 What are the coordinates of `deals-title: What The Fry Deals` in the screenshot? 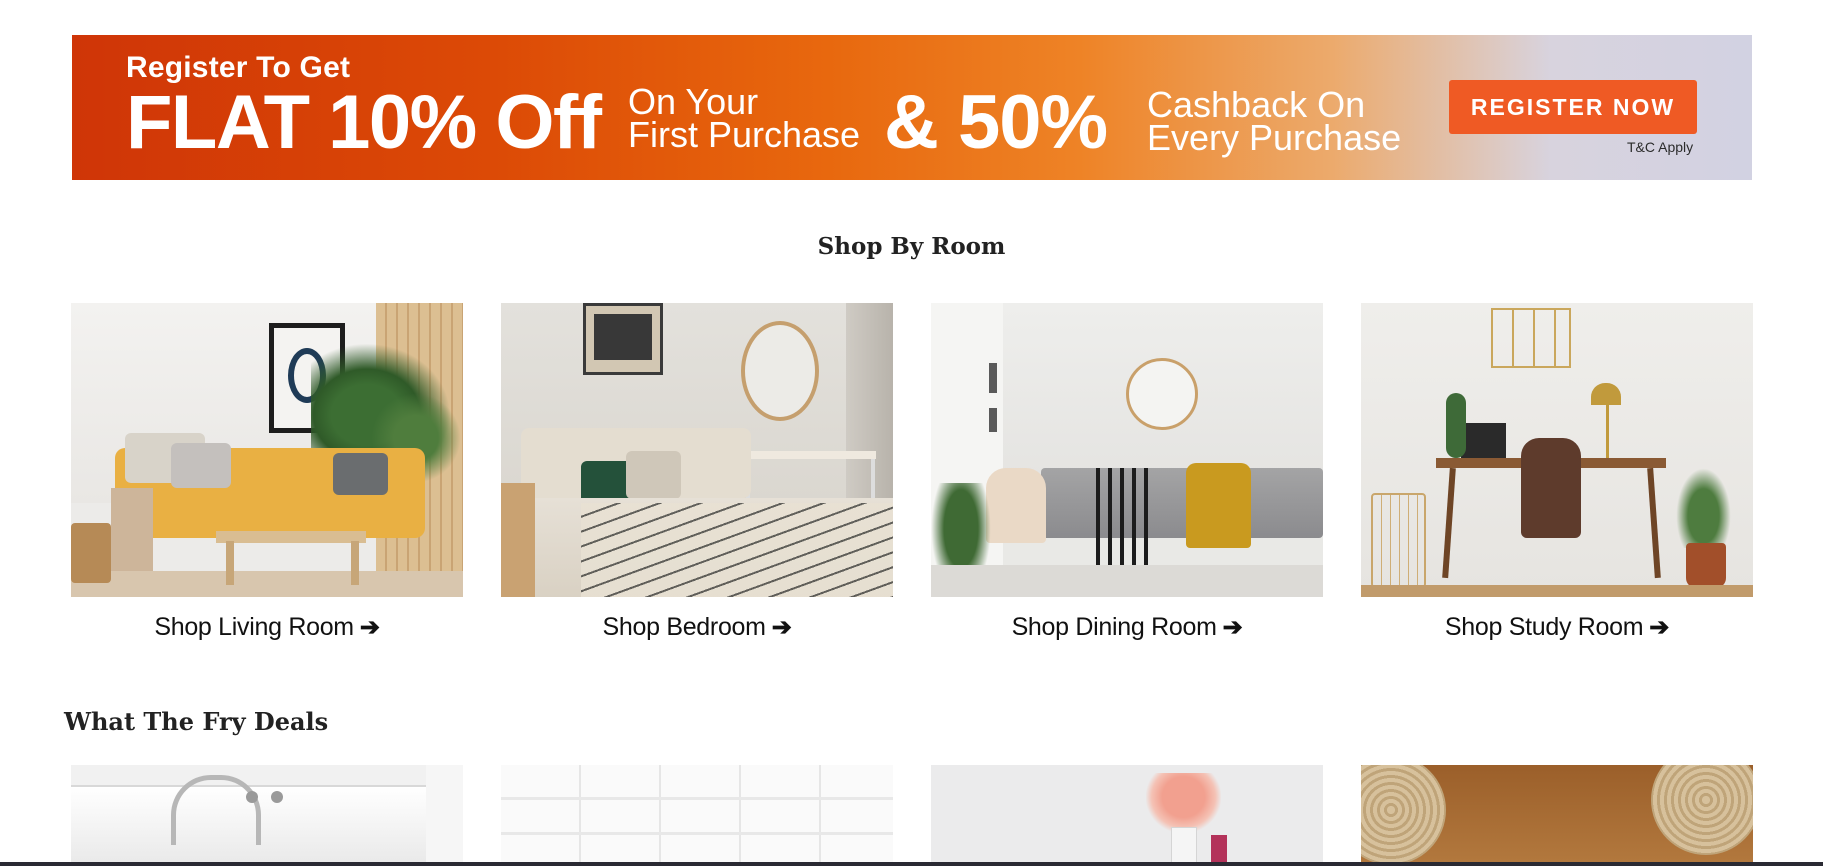 It's located at (196, 721).